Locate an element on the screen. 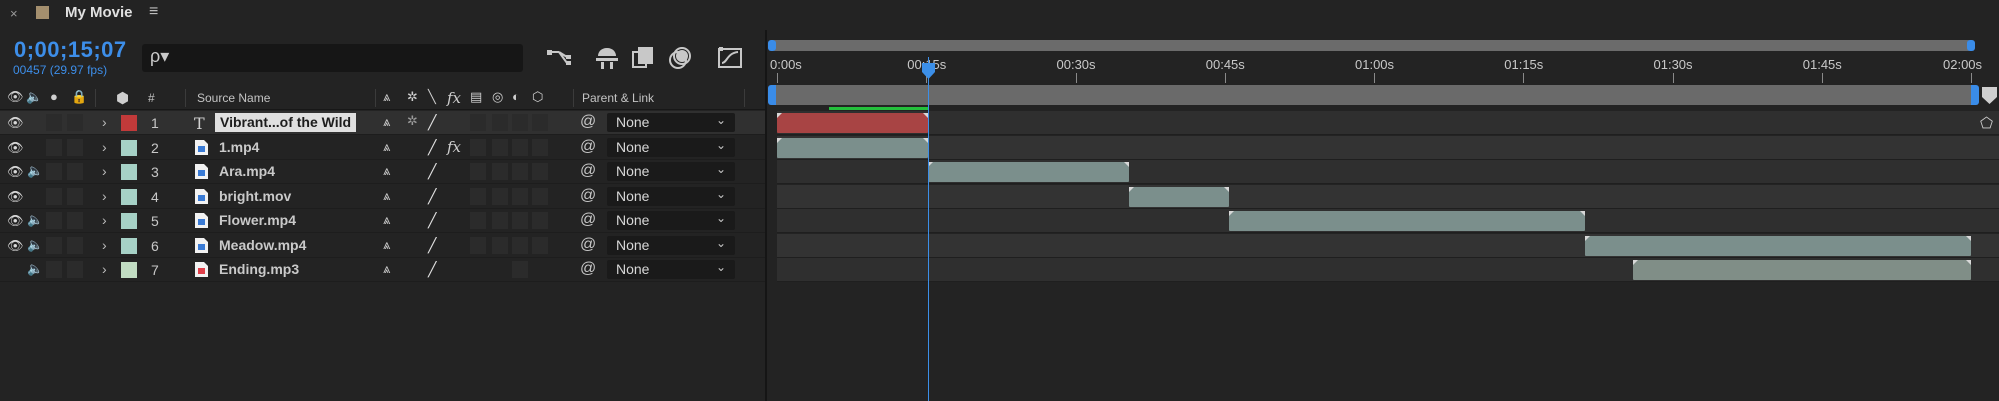 This screenshot has height=401, width=1999. layer-name: Ara.mp4 is located at coordinates (247, 175).